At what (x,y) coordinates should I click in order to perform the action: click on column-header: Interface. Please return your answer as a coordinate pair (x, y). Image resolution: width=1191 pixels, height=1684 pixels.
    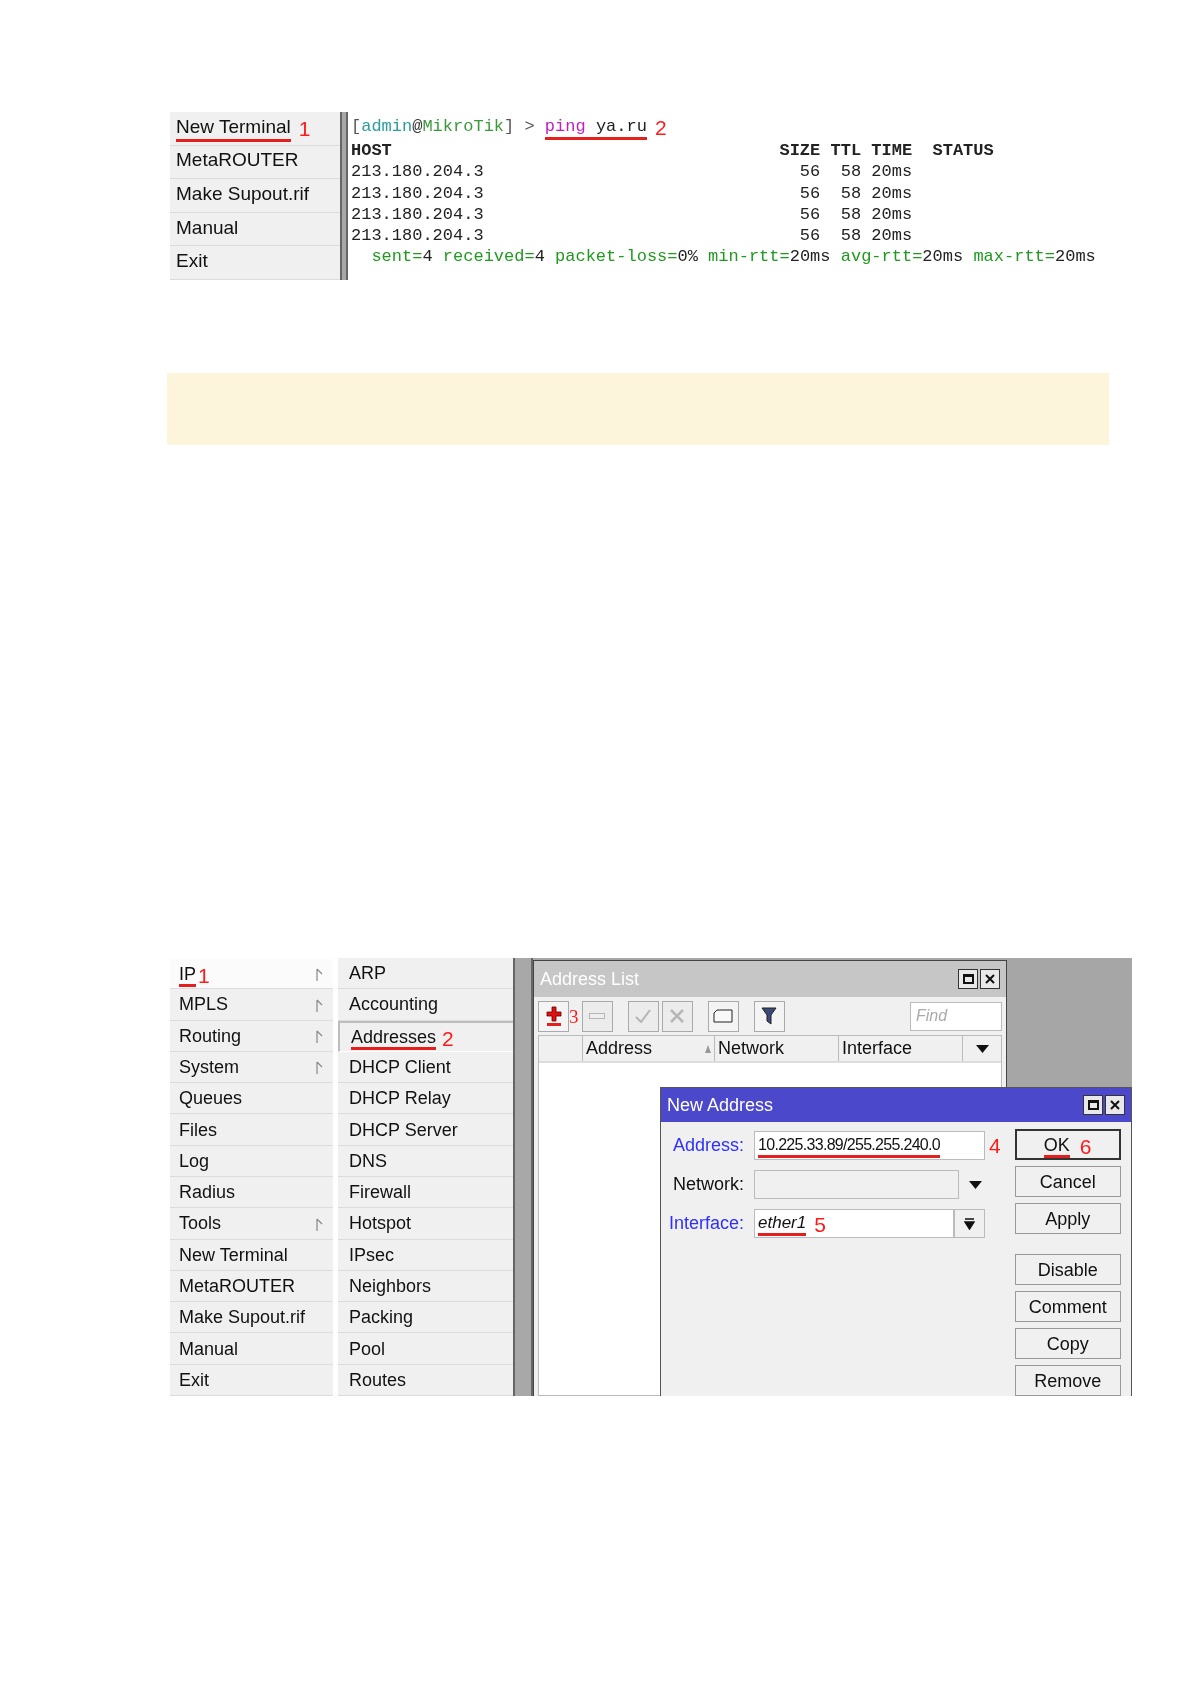
    Looking at the image, I should click on (901, 1048).